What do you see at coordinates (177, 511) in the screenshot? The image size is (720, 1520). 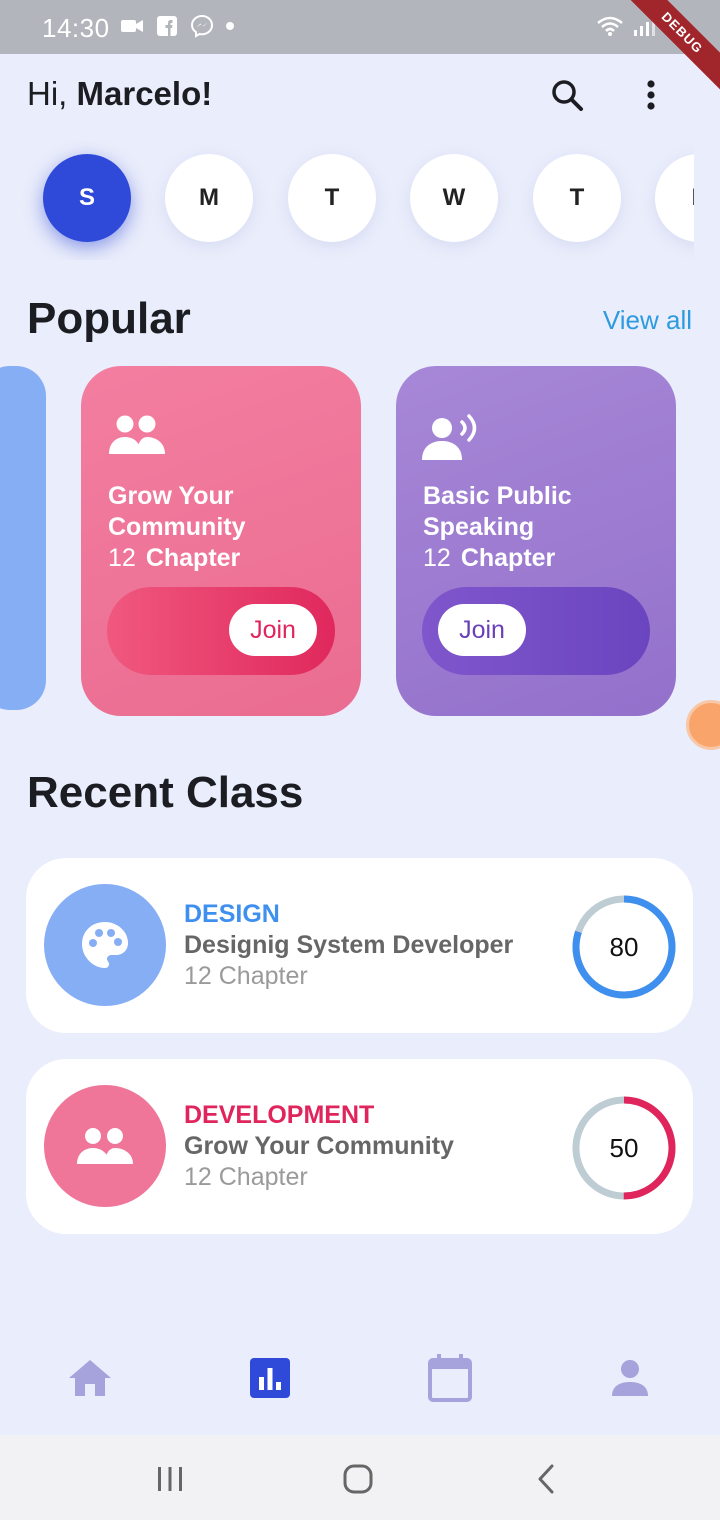 I see `card-title: Grow Your Community` at bounding box center [177, 511].